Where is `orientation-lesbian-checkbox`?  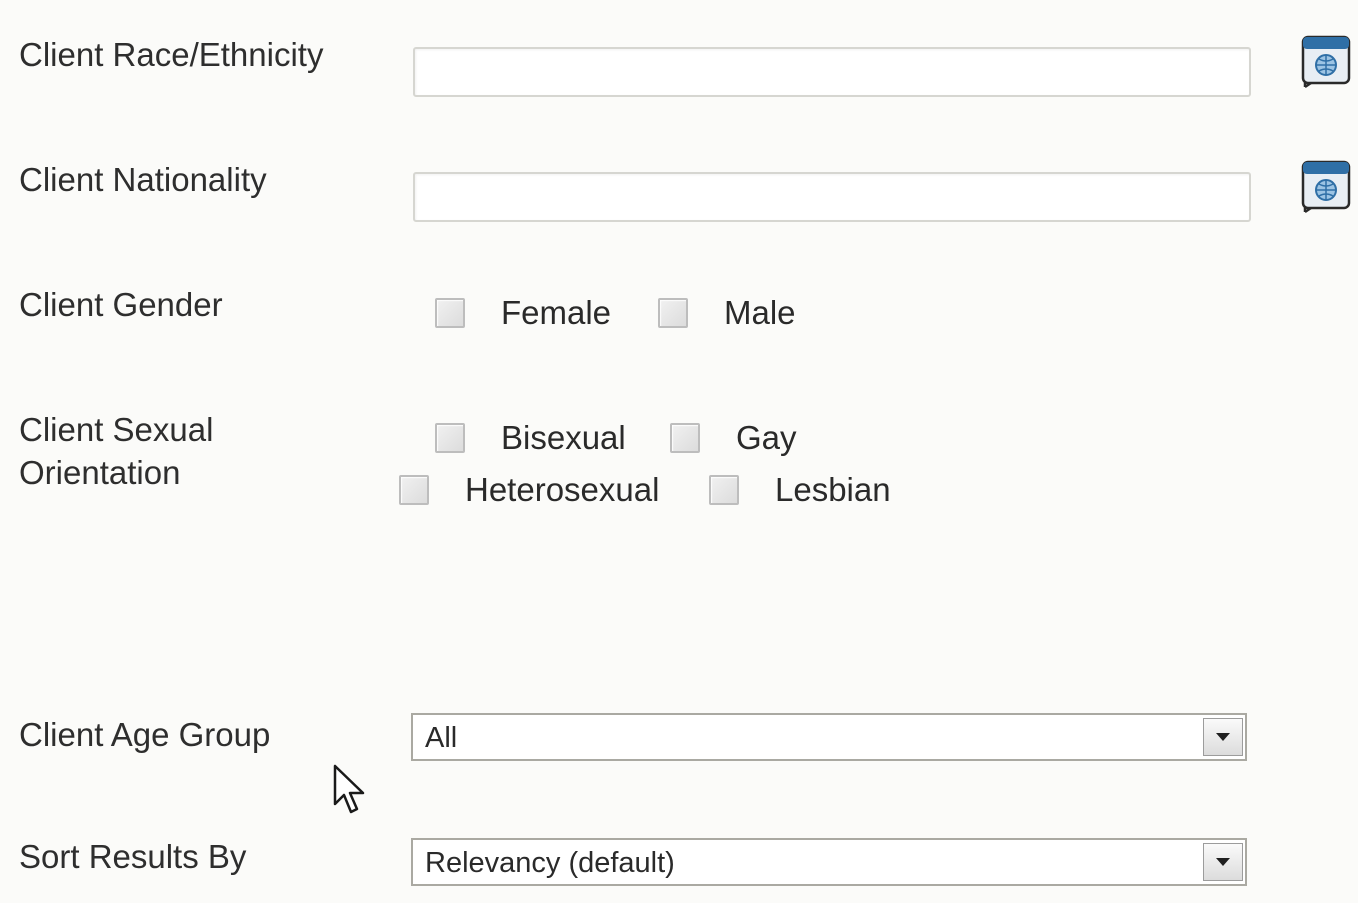 orientation-lesbian-checkbox is located at coordinates (724, 490).